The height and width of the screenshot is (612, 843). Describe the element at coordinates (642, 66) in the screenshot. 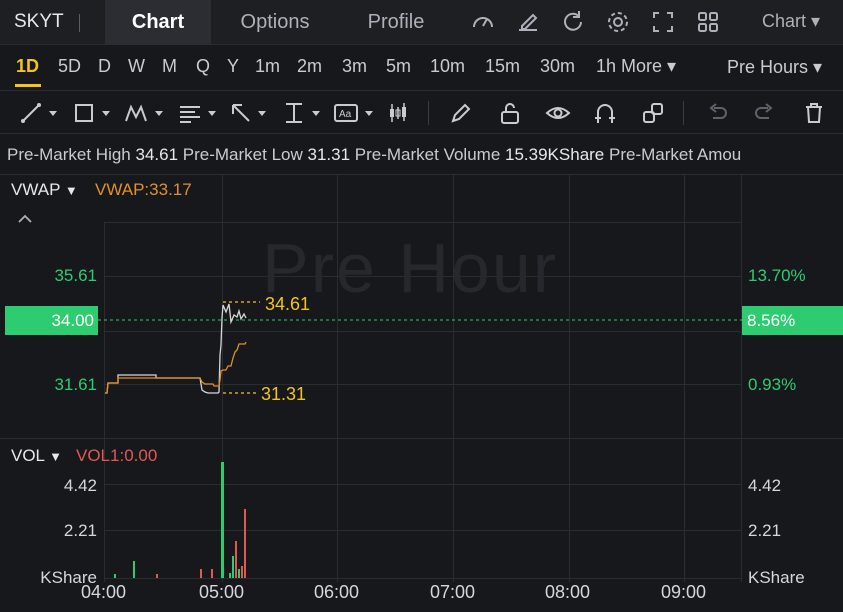

I see `more-label: More` at that location.